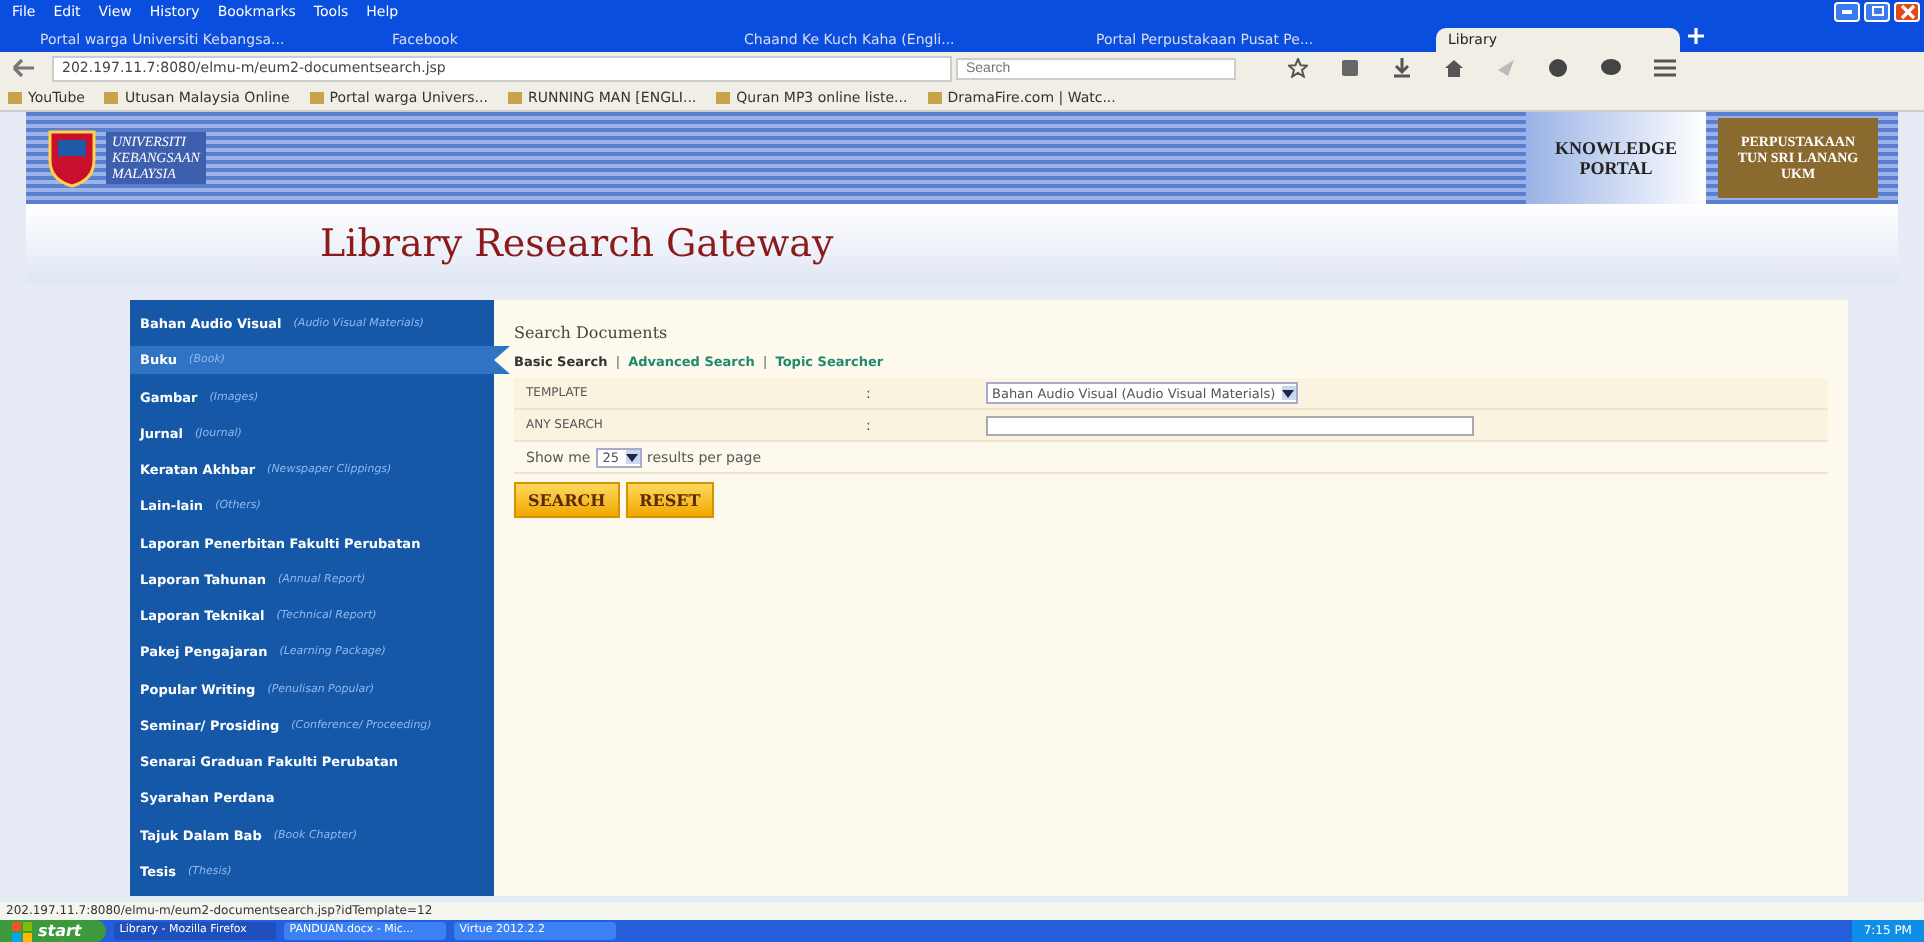 This screenshot has height=942, width=1924. What do you see at coordinates (1847, 11) in the screenshot?
I see `minimize-icon` at bounding box center [1847, 11].